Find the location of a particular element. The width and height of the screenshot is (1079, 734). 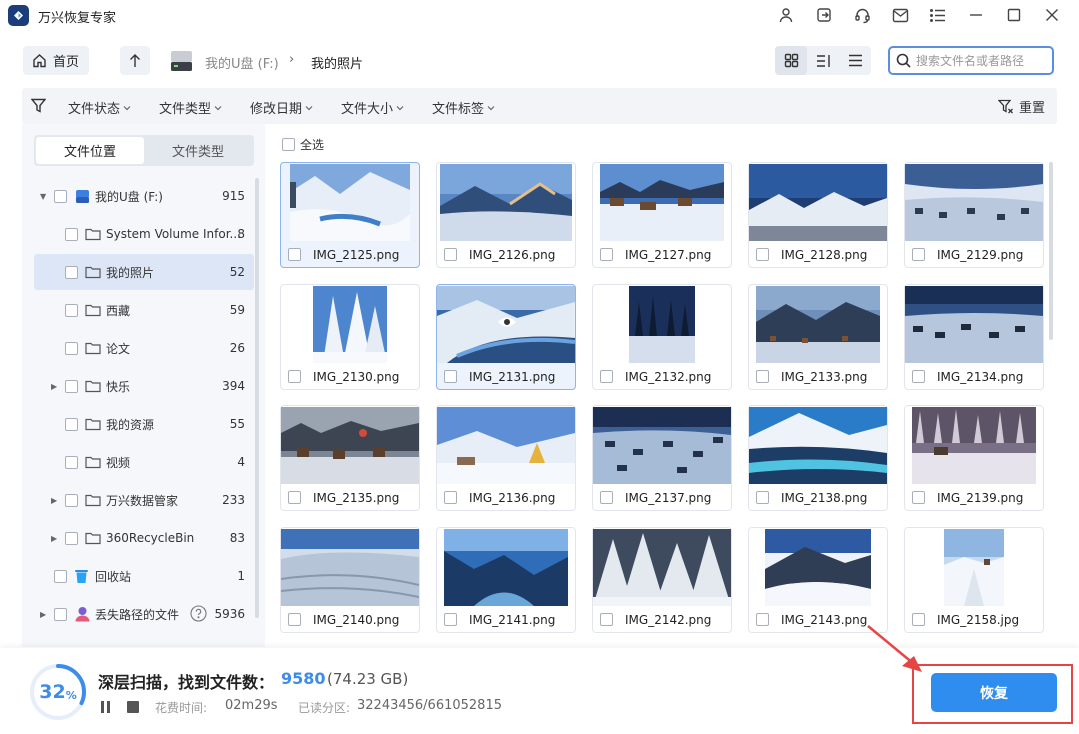

filter-modified-date: 修改日期 is located at coordinates (281, 107).